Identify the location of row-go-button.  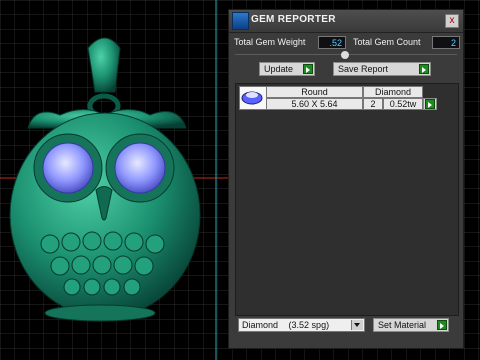
(430, 104).